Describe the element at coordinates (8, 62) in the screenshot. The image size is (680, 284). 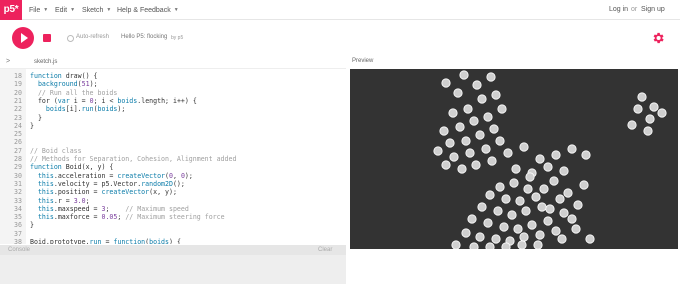
I see `chevron-right-icon: >` at that location.